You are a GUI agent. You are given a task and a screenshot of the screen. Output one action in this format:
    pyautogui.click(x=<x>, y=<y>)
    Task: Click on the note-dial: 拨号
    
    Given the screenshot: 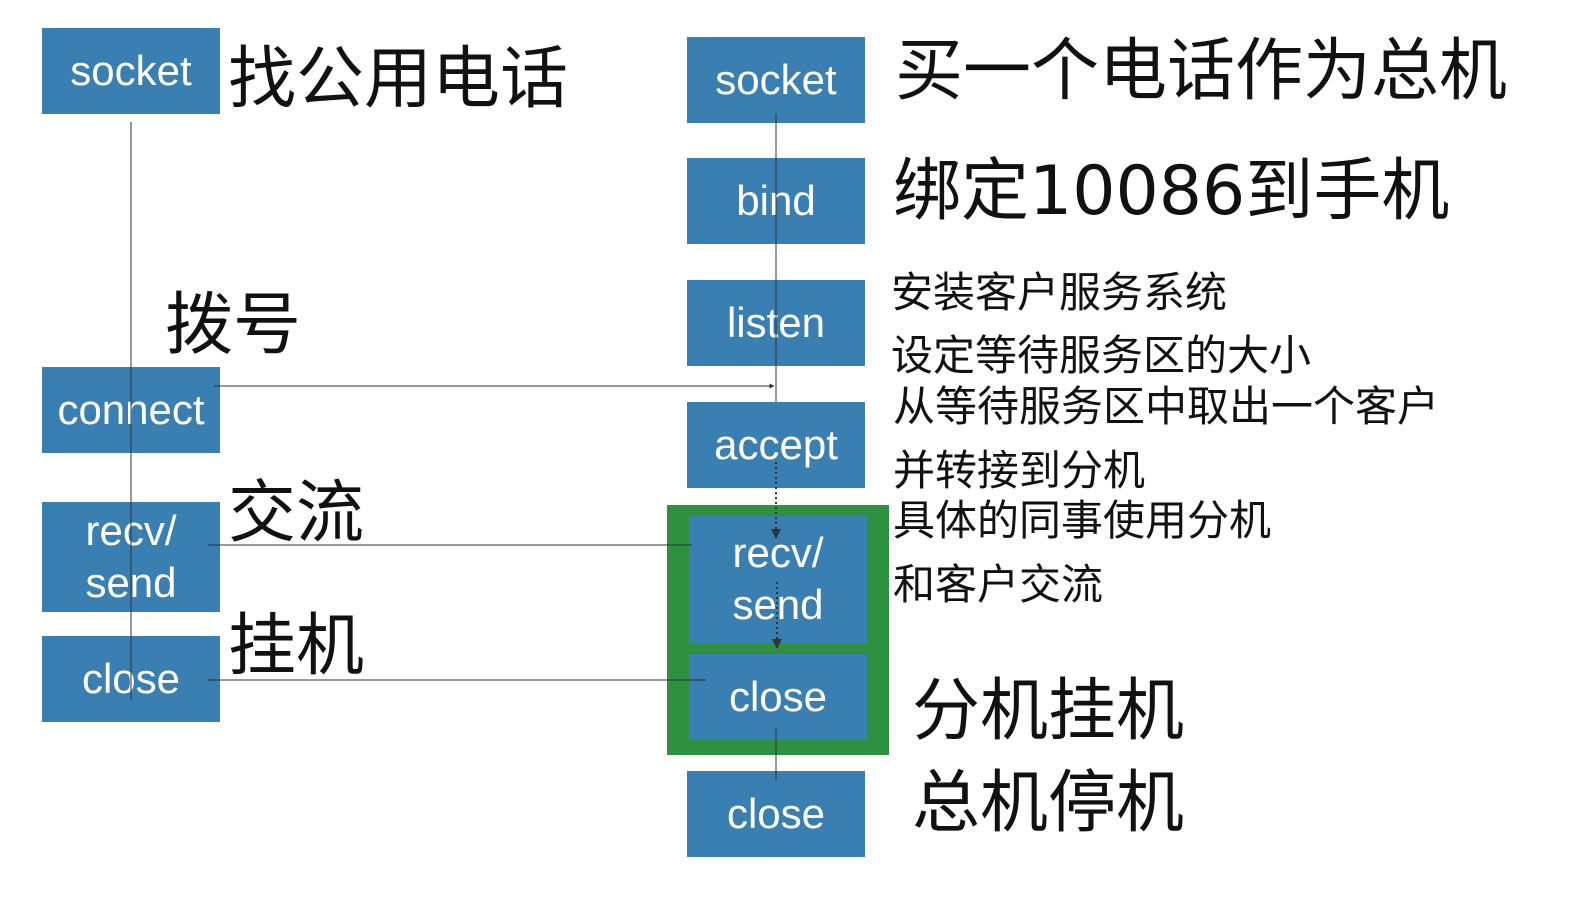 What is the action you would take?
    pyautogui.click(x=233, y=325)
    